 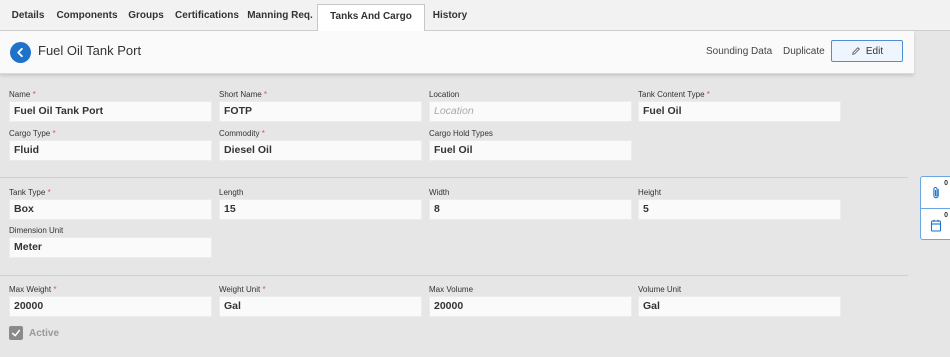 I want to click on tank-content-type-label: Tank Content Type *, so click(x=674, y=94).